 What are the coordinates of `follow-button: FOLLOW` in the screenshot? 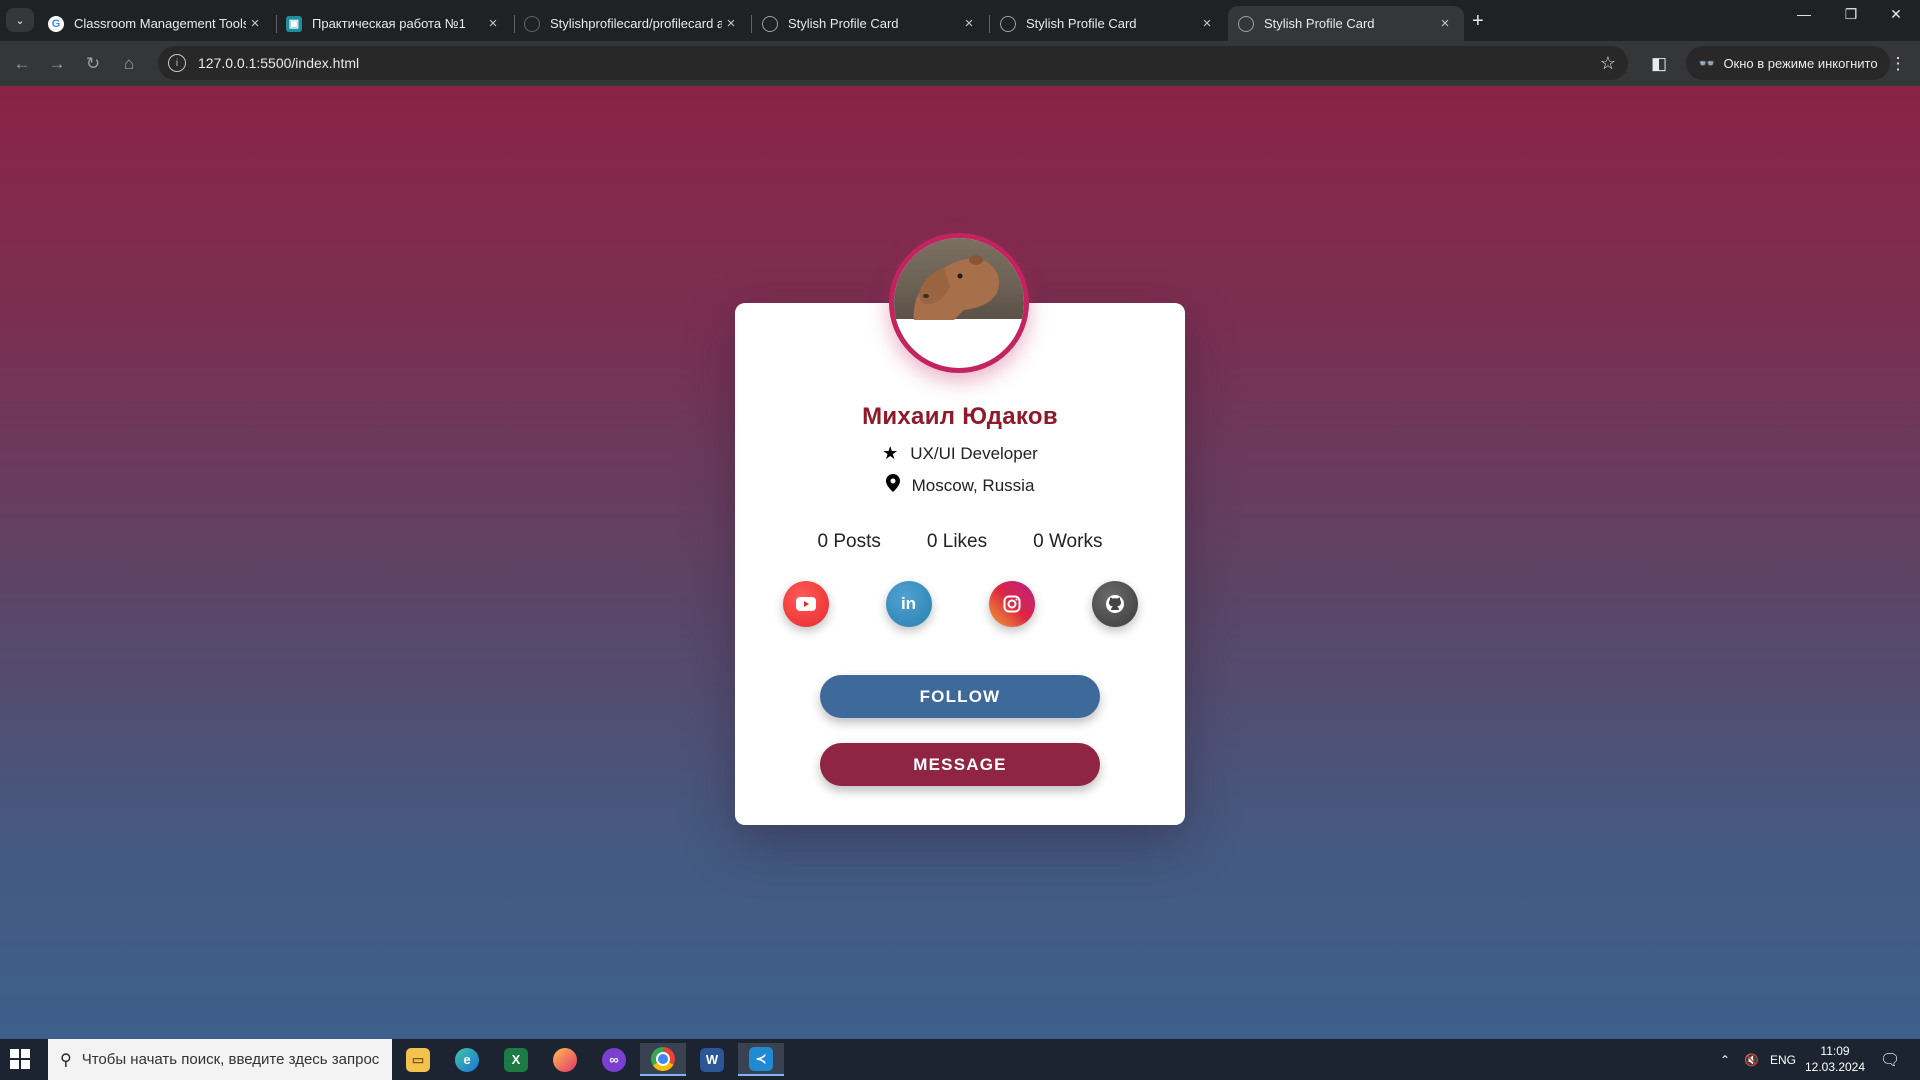 It's located at (960, 696).